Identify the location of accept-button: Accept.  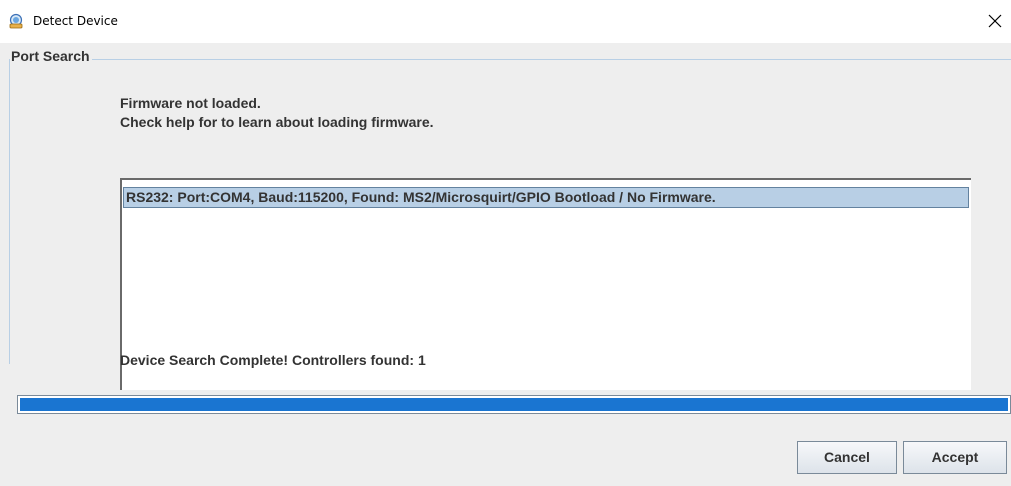
(955, 457).